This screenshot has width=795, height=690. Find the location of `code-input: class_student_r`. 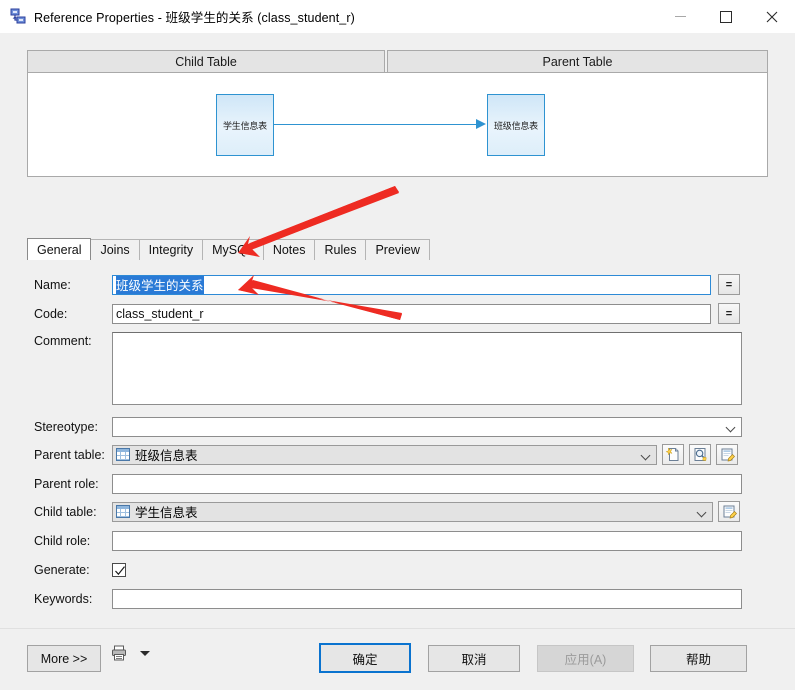

code-input: class_student_r is located at coordinates (411, 313).